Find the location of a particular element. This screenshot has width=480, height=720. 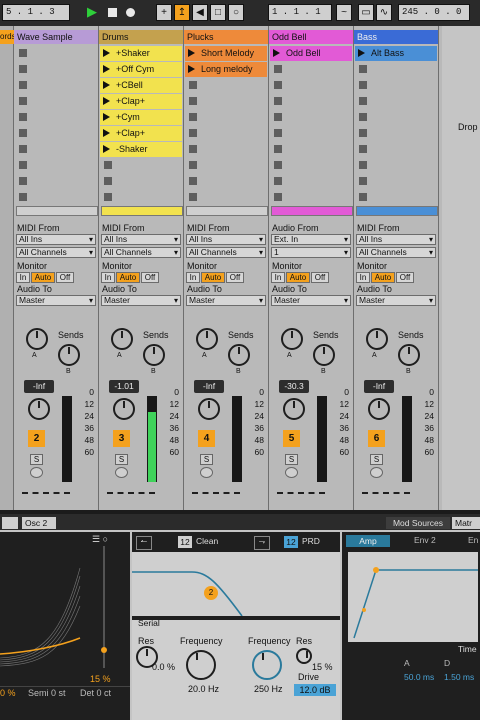

res2-value: 15 % is located at coordinates (322, 667).